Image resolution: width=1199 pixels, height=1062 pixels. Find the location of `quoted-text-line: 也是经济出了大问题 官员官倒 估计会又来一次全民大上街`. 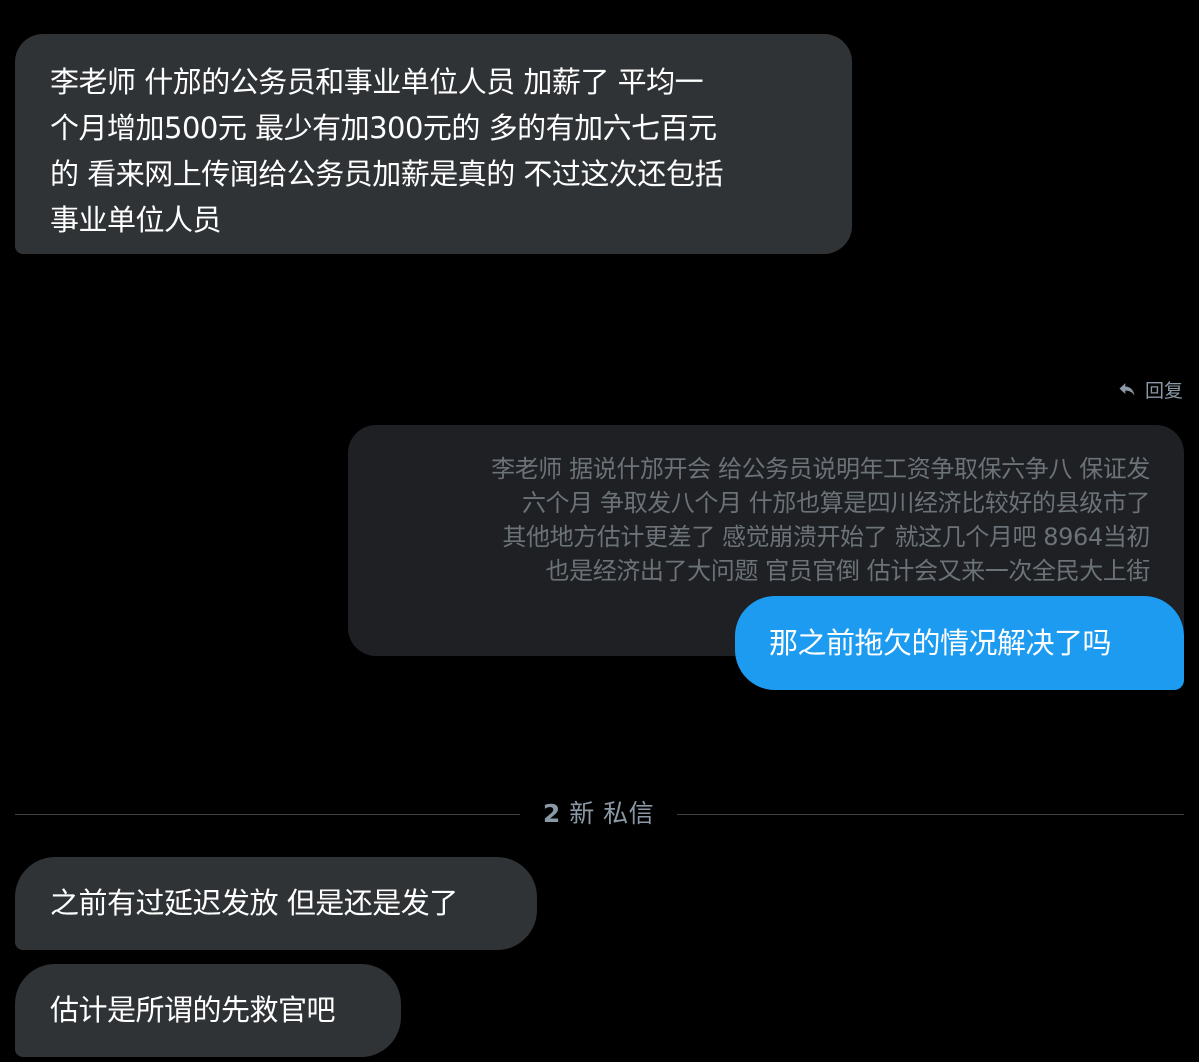

quoted-text-line: 也是经济出了大问题 官员官倒 估计会又来一次全民大上街 is located at coordinates (848, 571).